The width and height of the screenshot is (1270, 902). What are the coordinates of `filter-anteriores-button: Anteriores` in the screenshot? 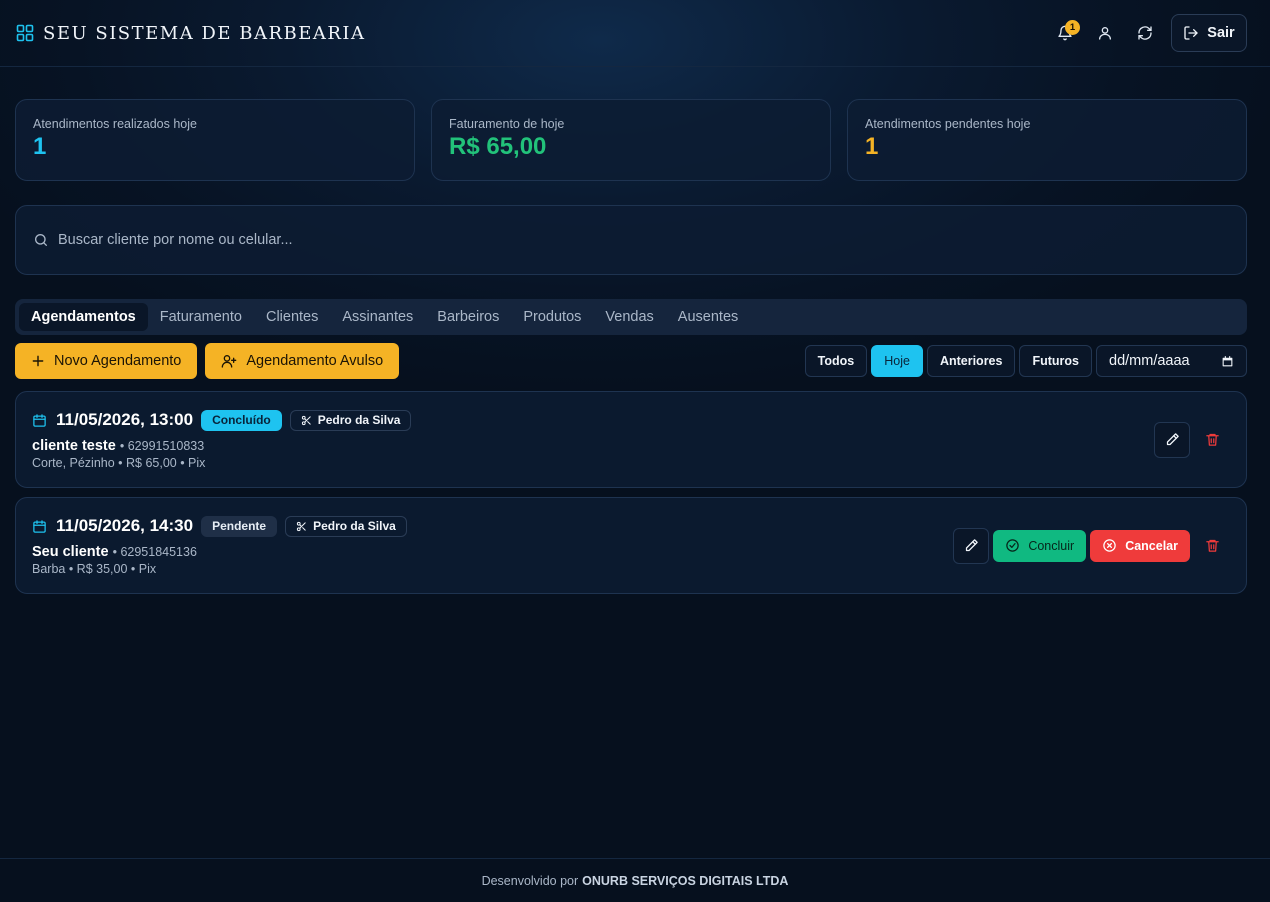 It's located at (971, 361).